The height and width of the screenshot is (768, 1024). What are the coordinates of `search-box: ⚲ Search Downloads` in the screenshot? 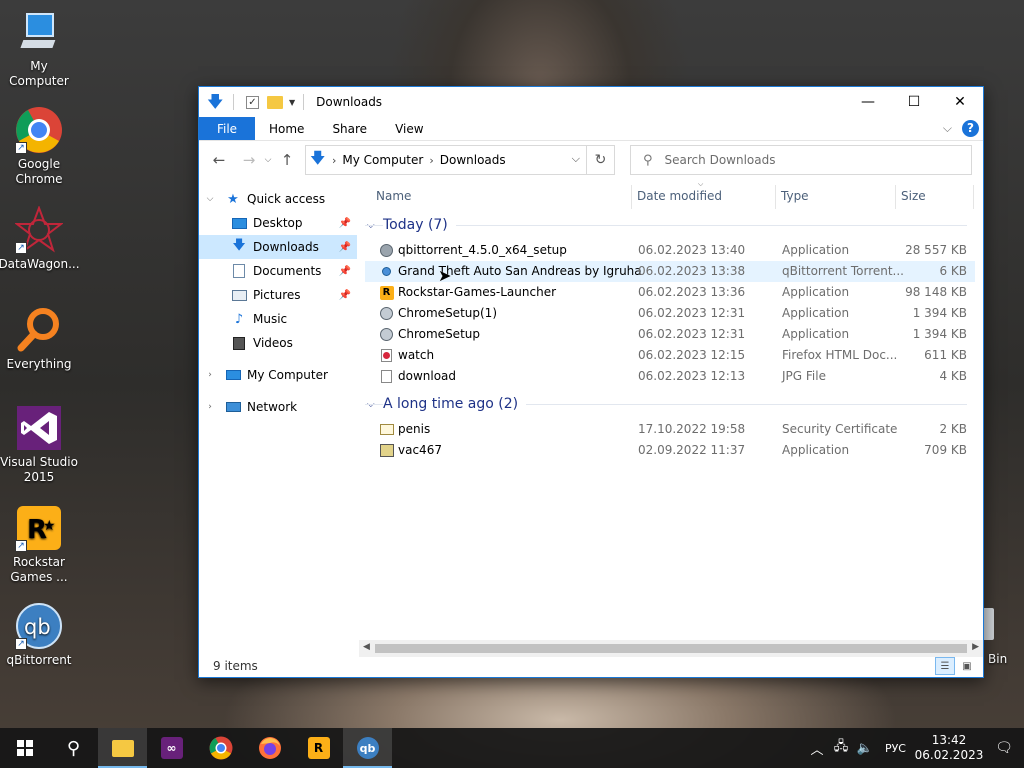 It's located at (801, 160).